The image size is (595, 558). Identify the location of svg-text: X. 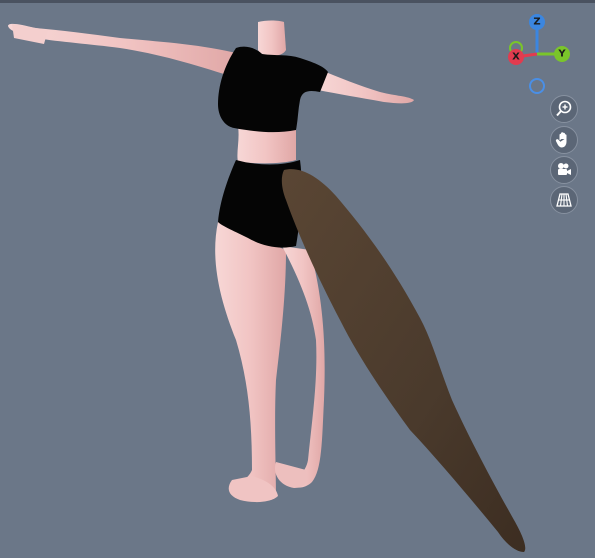
(516, 57).